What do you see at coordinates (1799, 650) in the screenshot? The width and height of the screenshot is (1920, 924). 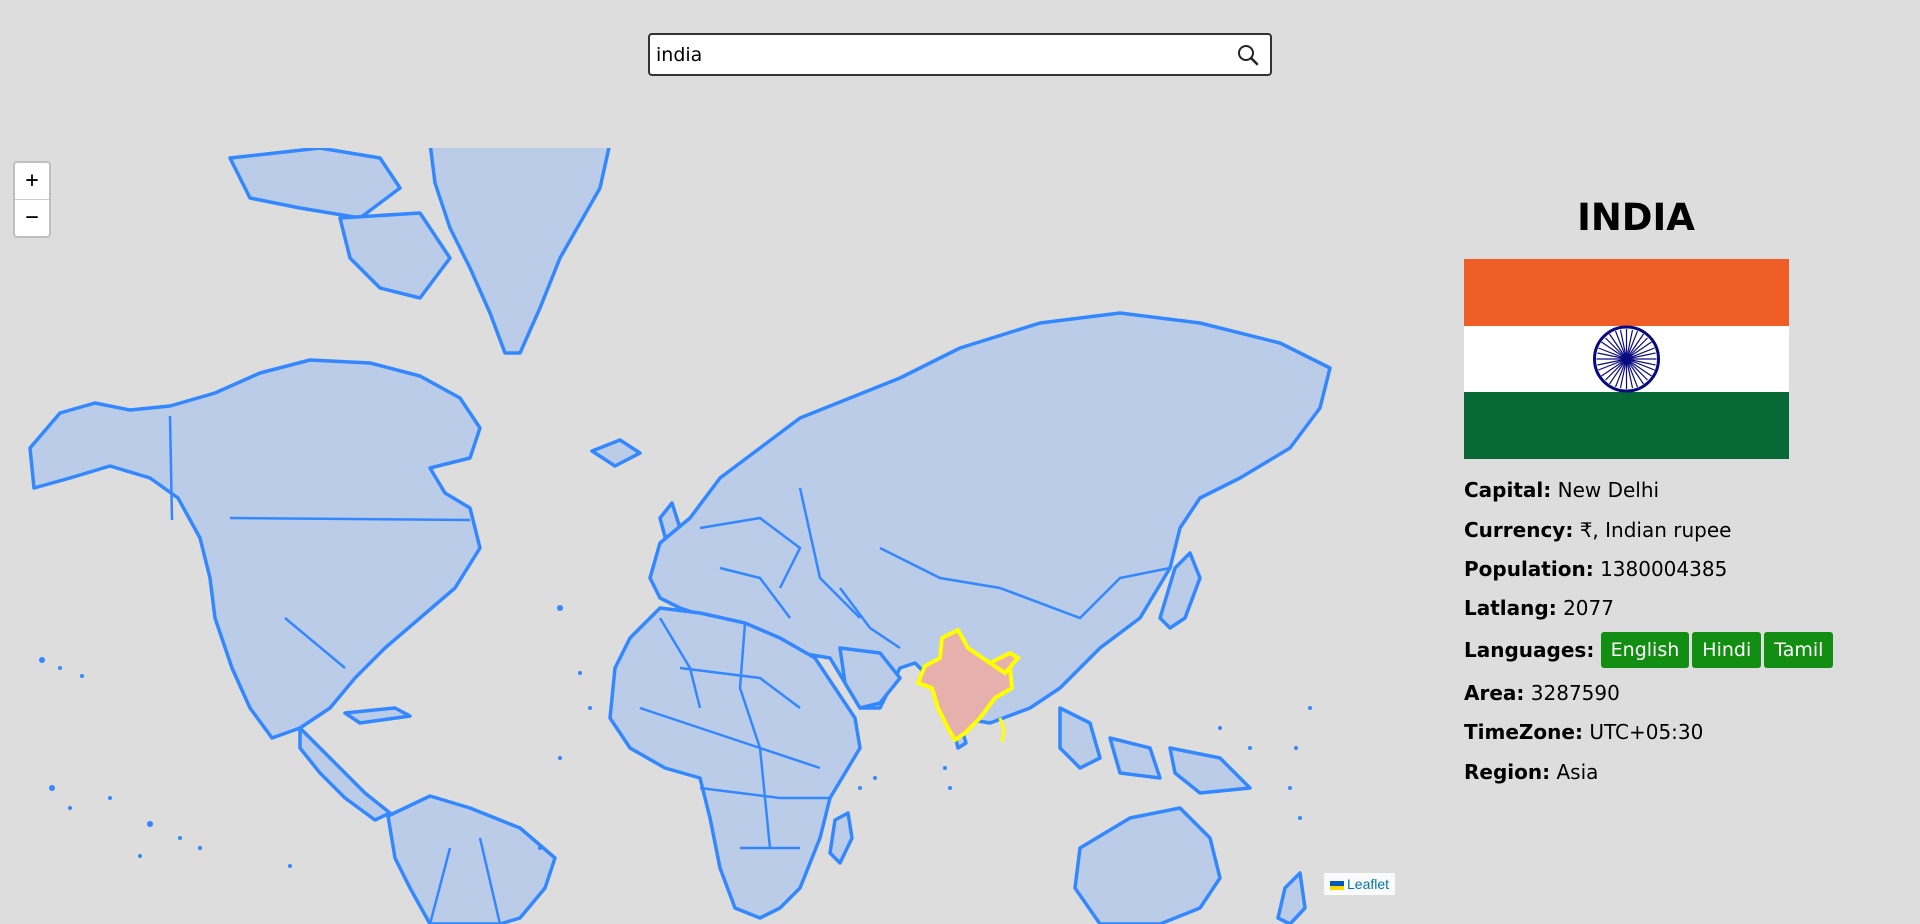 I see `language-tag: Tamil` at bounding box center [1799, 650].